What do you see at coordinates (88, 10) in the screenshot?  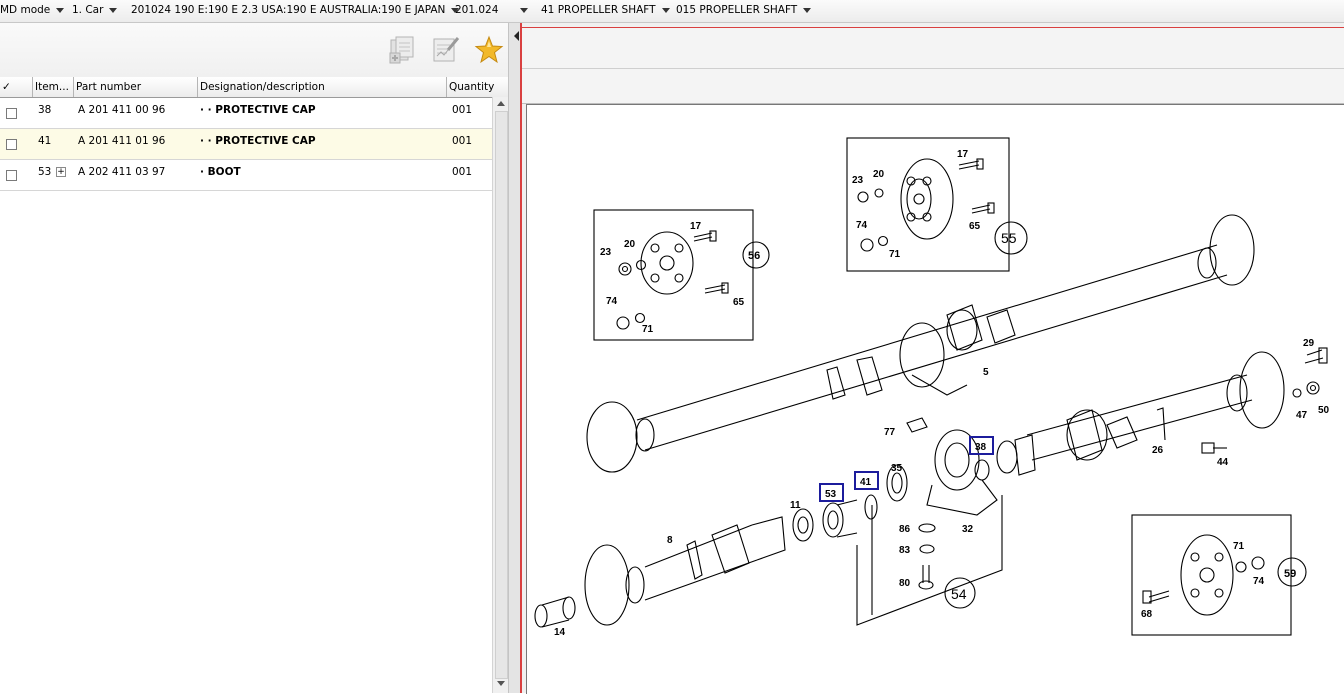 I see `vehicle-class-label: 1. Car` at bounding box center [88, 10].